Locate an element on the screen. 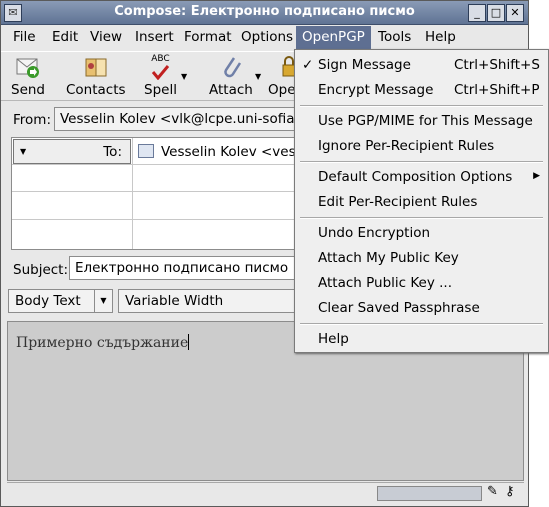  attach-button: Attach is located at coordinates (231, 76).